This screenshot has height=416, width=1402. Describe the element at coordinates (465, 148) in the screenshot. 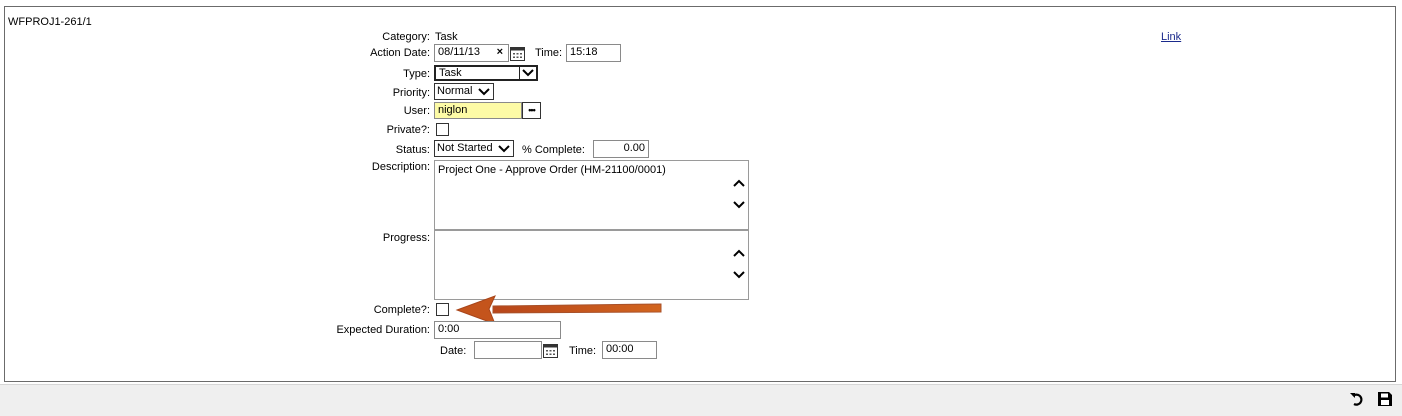

I see `status-value: Not Started` at that location.